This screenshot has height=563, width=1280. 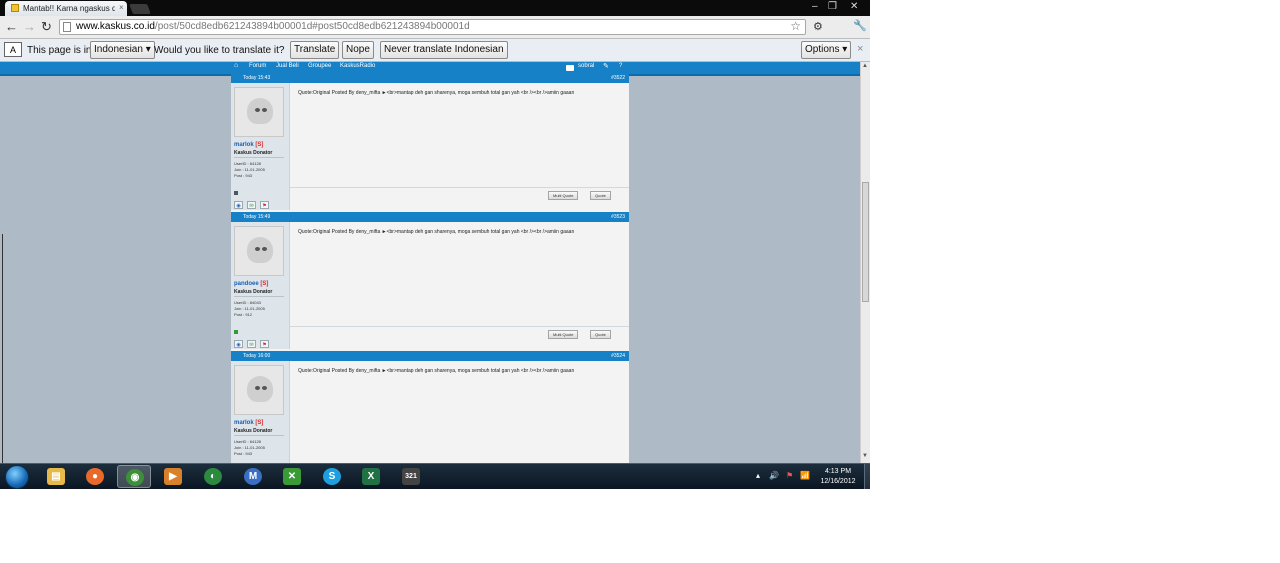 What do you see at coordinates (257, 356) in the screenshot?
I see `post-date: Today 16:00` at bounding box center [257, 356].